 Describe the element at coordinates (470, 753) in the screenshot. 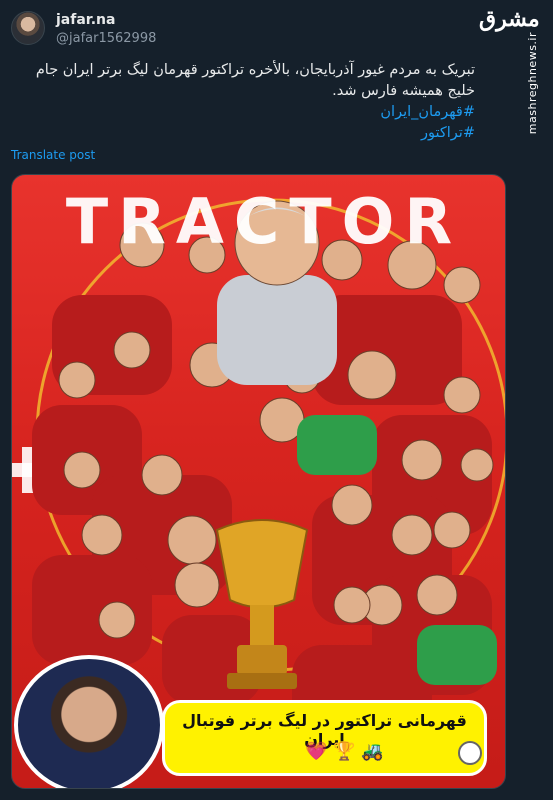

I see `profile-icon` at that location.